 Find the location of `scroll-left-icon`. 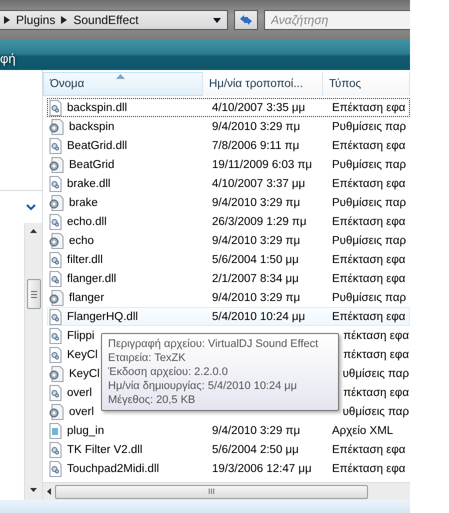

scroll-left-icon is located at coordinates (49, 491).